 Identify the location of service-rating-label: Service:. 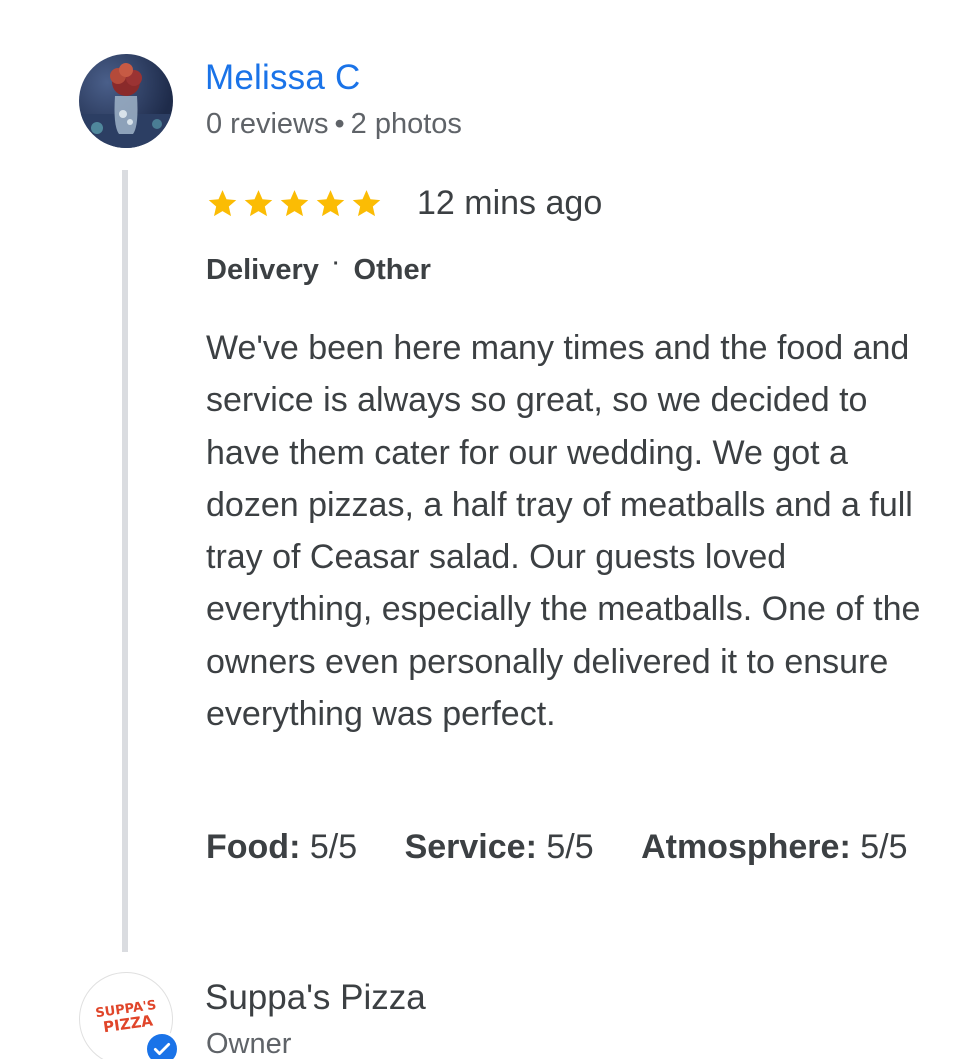
(470, 847).